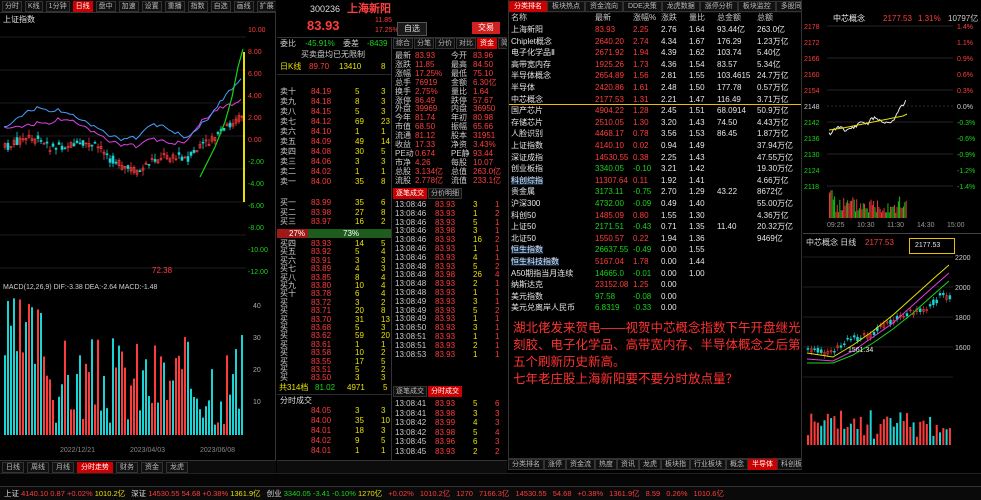 The image size is (981, 500). Describe the element at coordinates (243, 6) in the screenshot. I see `toolbar-tab: 画线` at that location.